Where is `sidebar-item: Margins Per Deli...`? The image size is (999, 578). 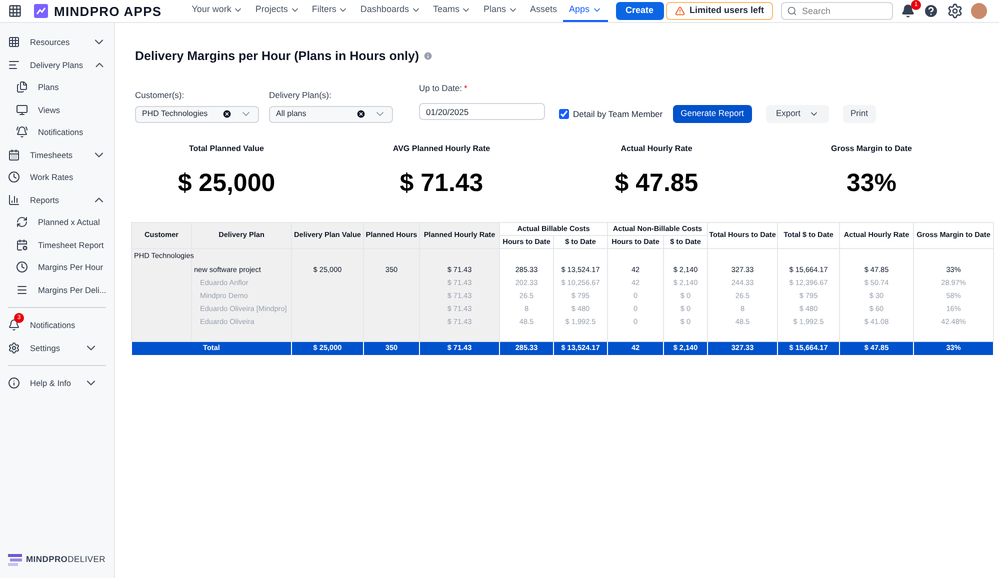 sidebar-item: Margins Per Deli... is located at coordinates (57, 289).